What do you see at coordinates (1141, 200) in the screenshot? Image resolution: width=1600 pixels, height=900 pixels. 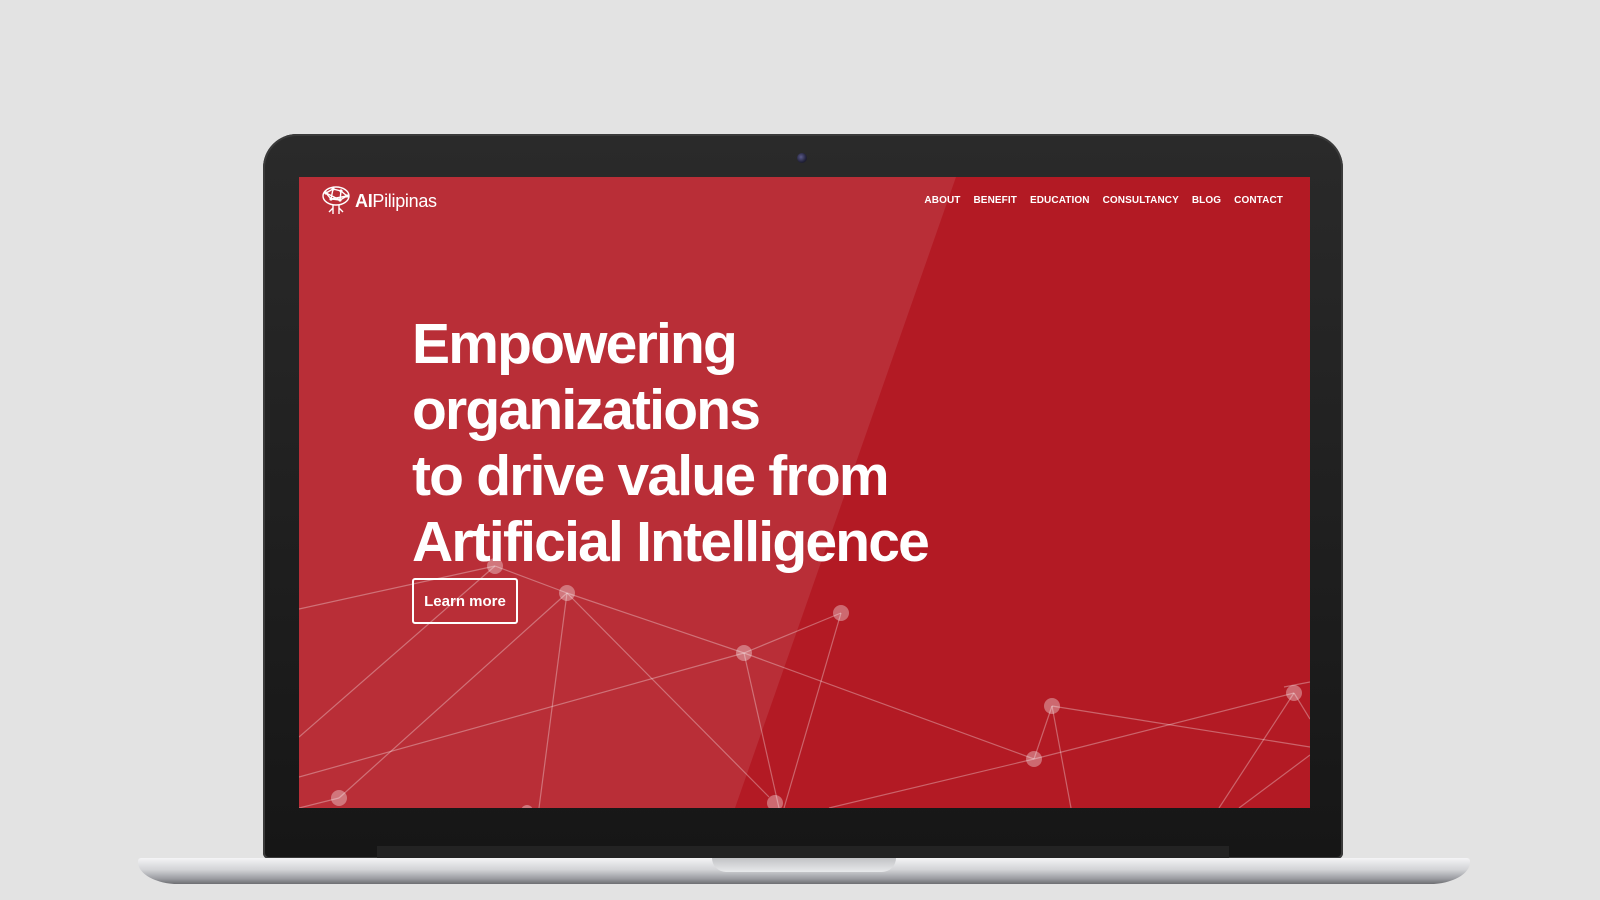 I see `nav-consultancy: CONSULTANCY` at bounding box center [1141, 200].